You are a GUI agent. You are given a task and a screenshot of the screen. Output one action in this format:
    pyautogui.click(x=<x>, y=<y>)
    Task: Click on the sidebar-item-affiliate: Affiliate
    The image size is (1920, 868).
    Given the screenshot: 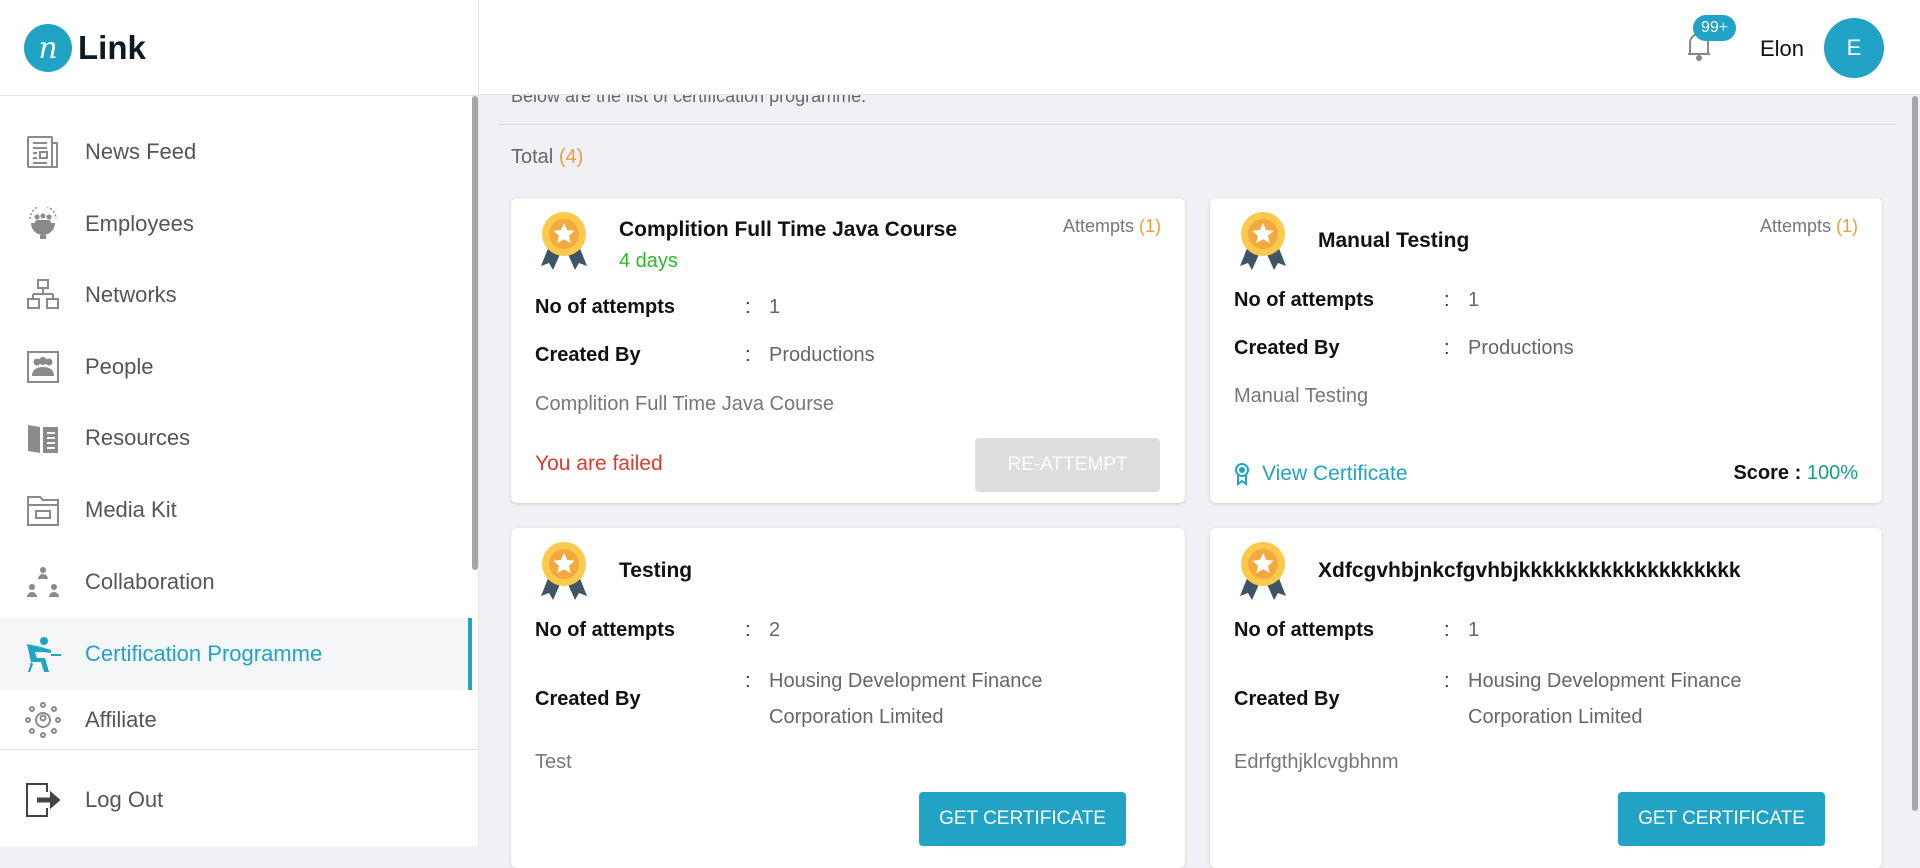 What is the action you would take?
    pyautogui.click(x=236, y=720)
    